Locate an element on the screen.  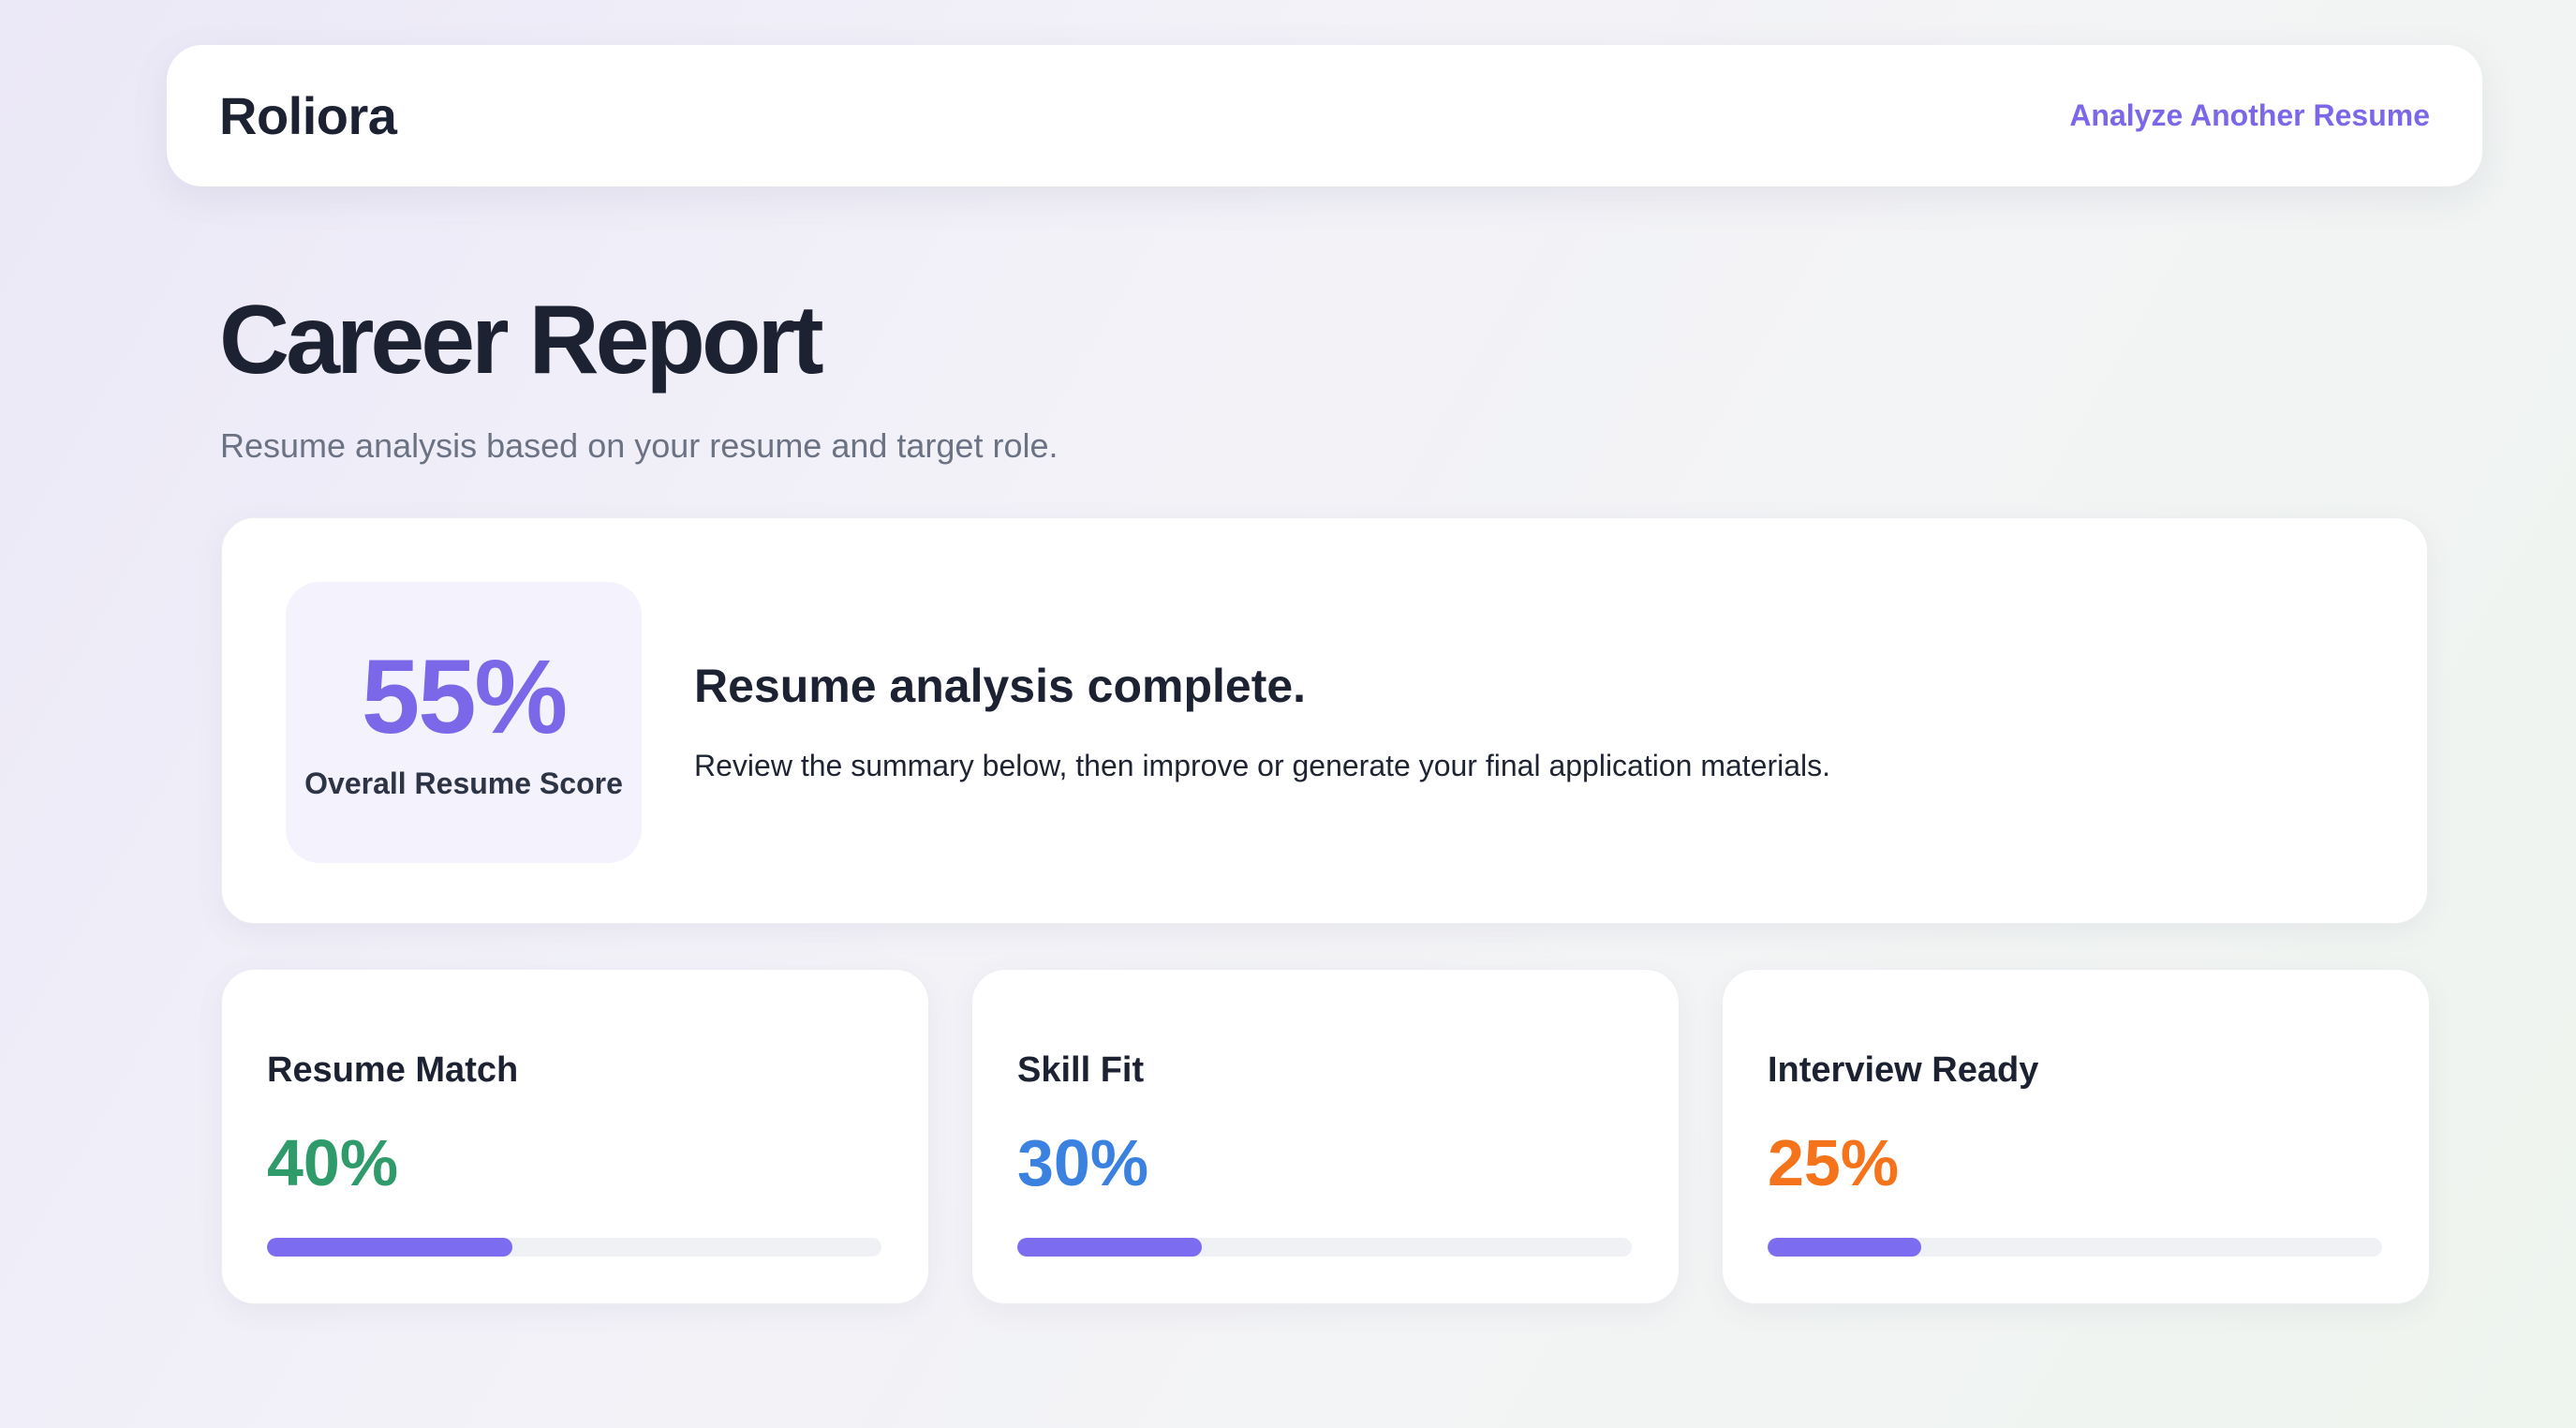
brand-logo-text: Roliora is located at coordinates (308, 115).